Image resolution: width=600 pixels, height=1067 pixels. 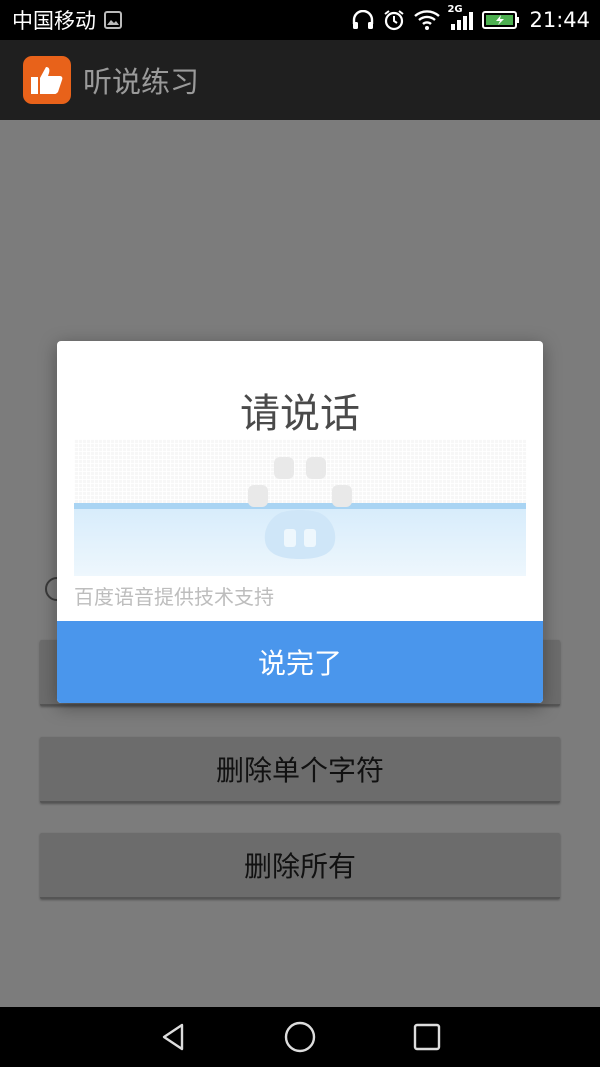 I want to click on done-speaking-button: 说完了, so click(x=300, y=662).